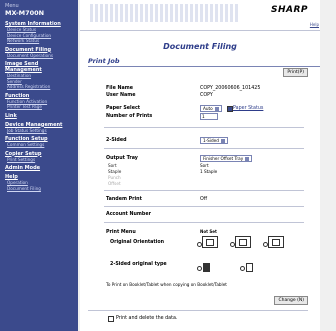  Describe the element at coordinates (165, 13) in the screenshot. I see `header-banner` at that location.